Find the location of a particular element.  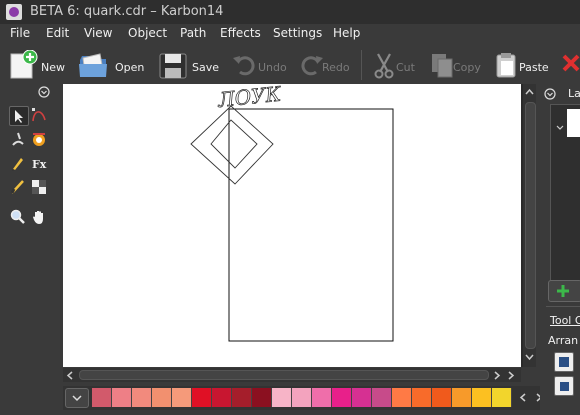

menu-effects: Effects is located at coordinates (240, 33).